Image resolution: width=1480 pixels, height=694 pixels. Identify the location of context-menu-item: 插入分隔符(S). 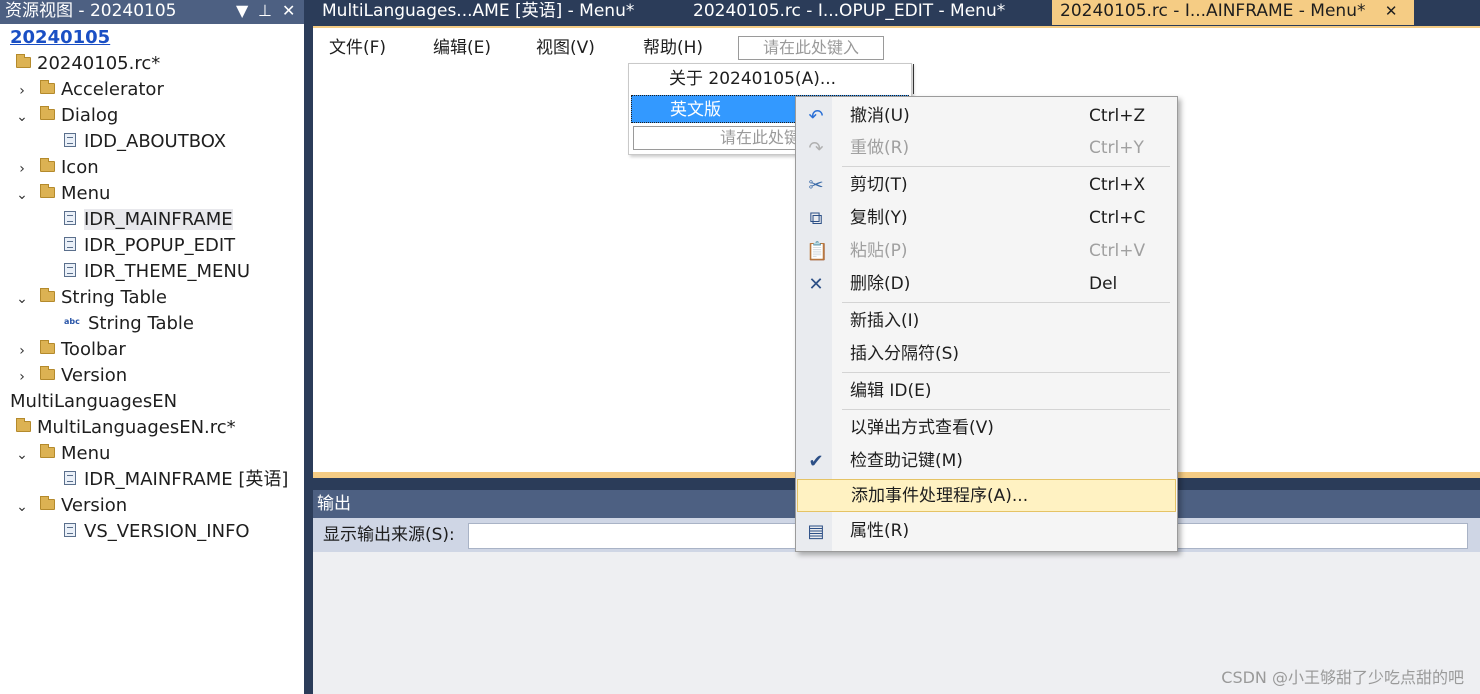
(986, 354).